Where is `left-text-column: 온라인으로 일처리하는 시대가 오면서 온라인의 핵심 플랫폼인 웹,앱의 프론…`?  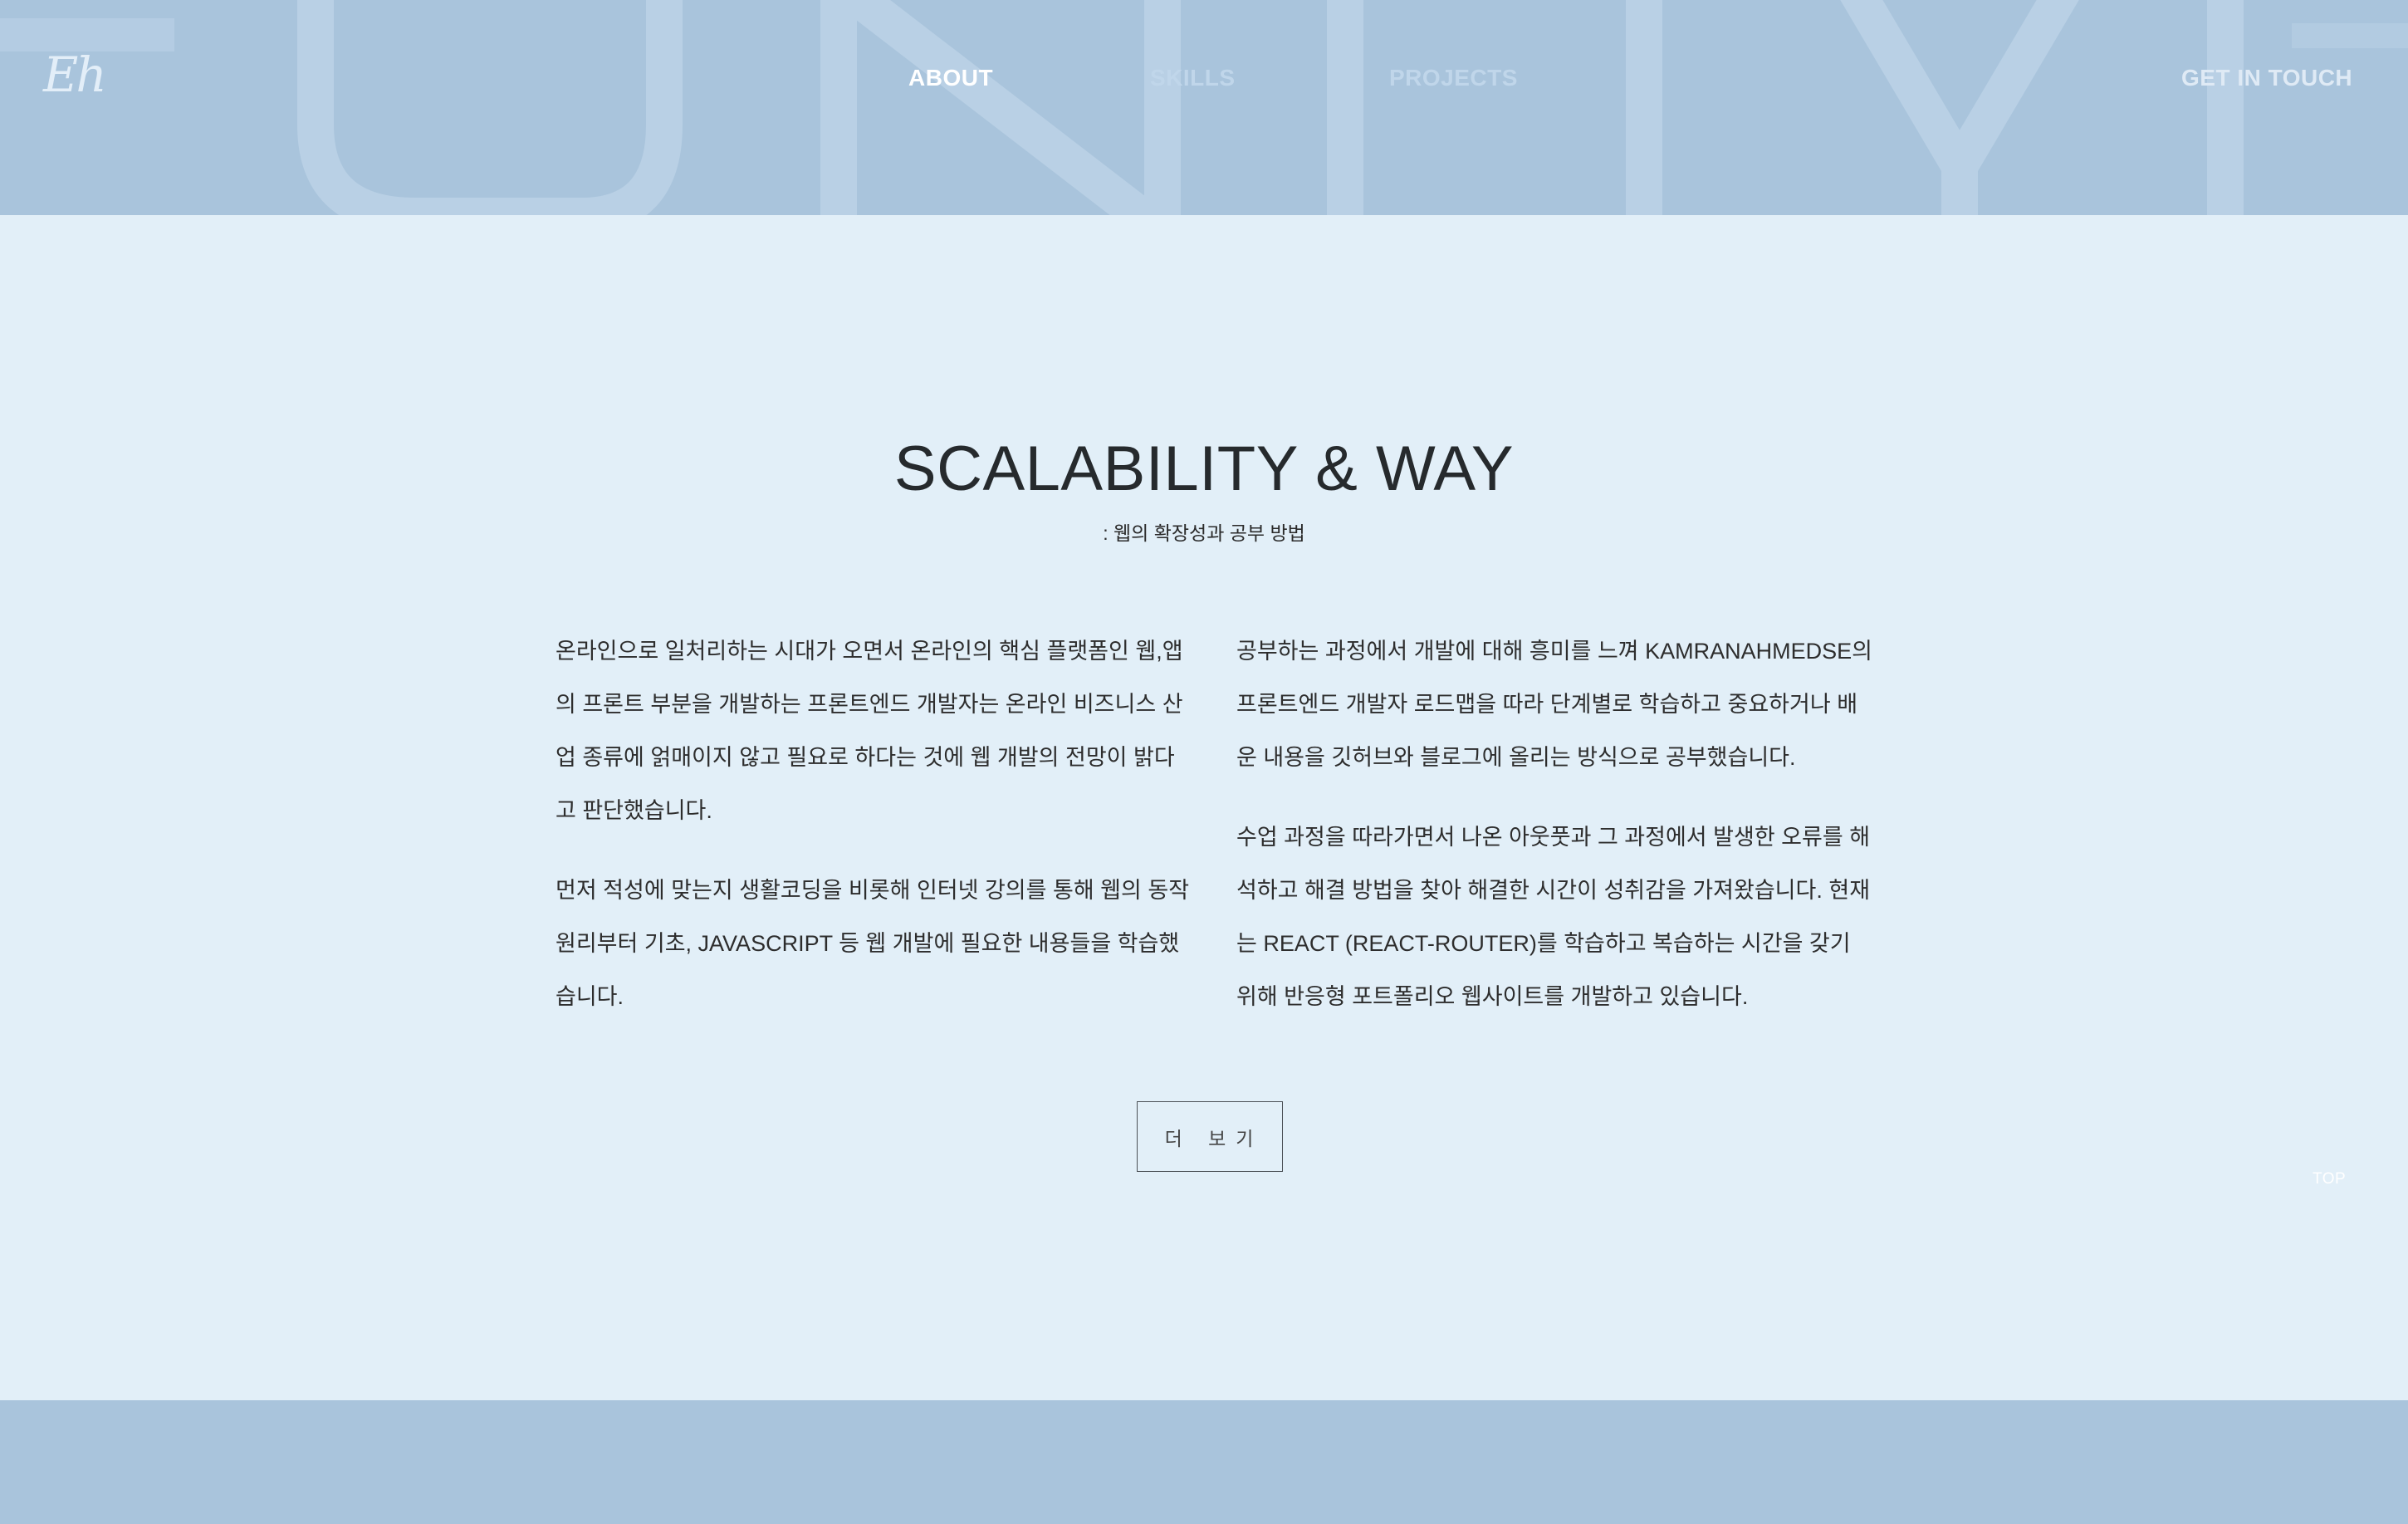 left-text-column: 온라인으로 일처리하는 시대가 오면서 온라인의 핵심 플랫폼인 웹,앱의 프론… is located at coordinates (875, 824).